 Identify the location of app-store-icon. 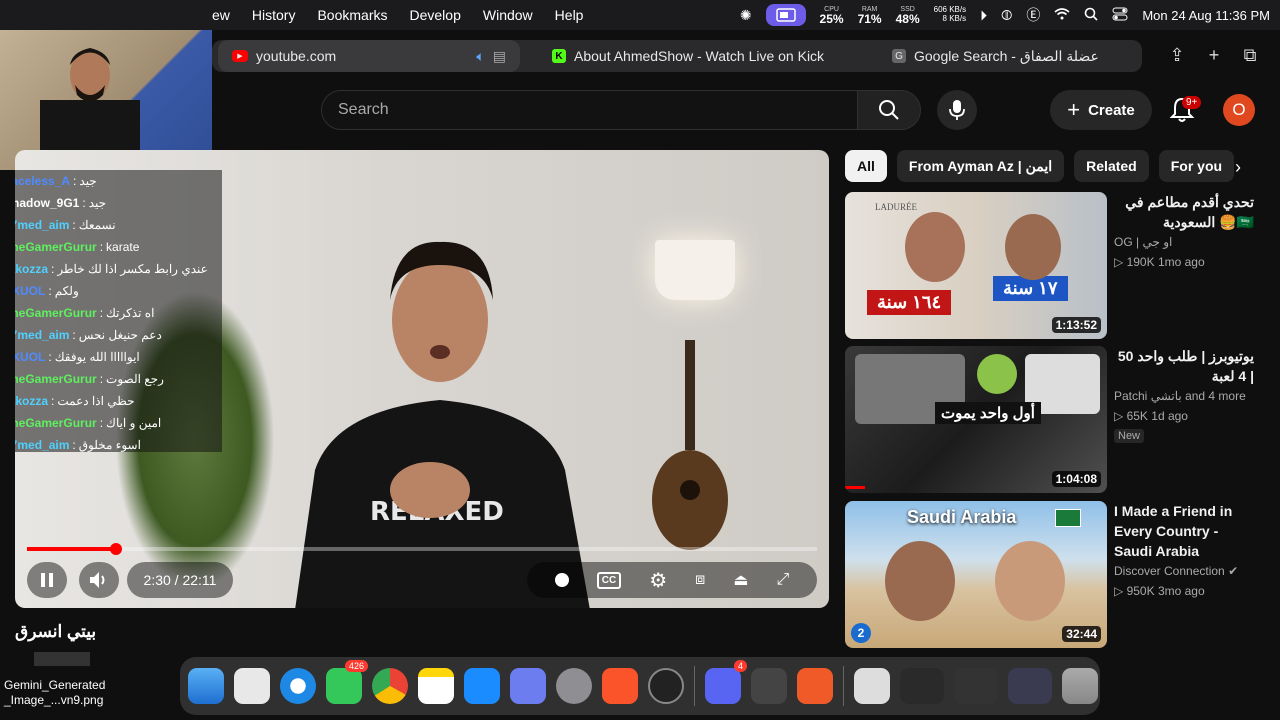
(482, 686).